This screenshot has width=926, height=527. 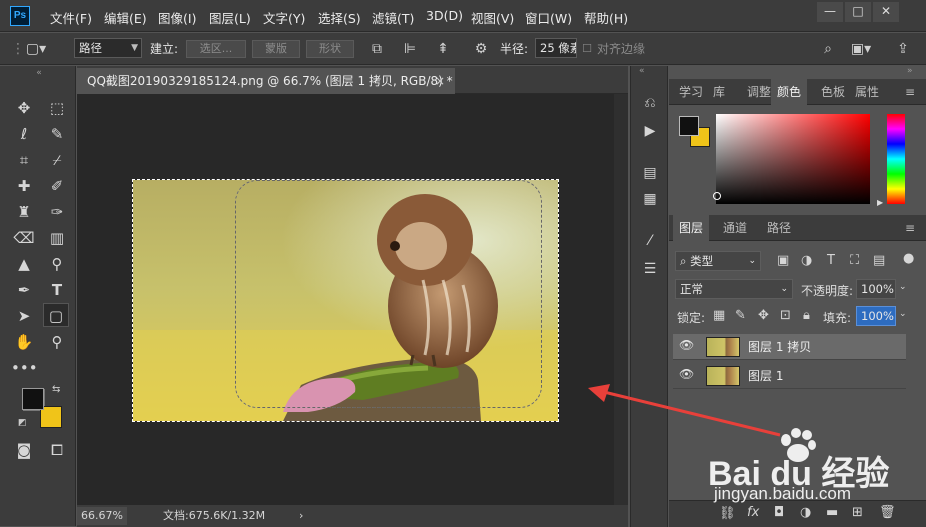 I want to click on filter-pixel-icon: ▣, so click(x=783, y=260).